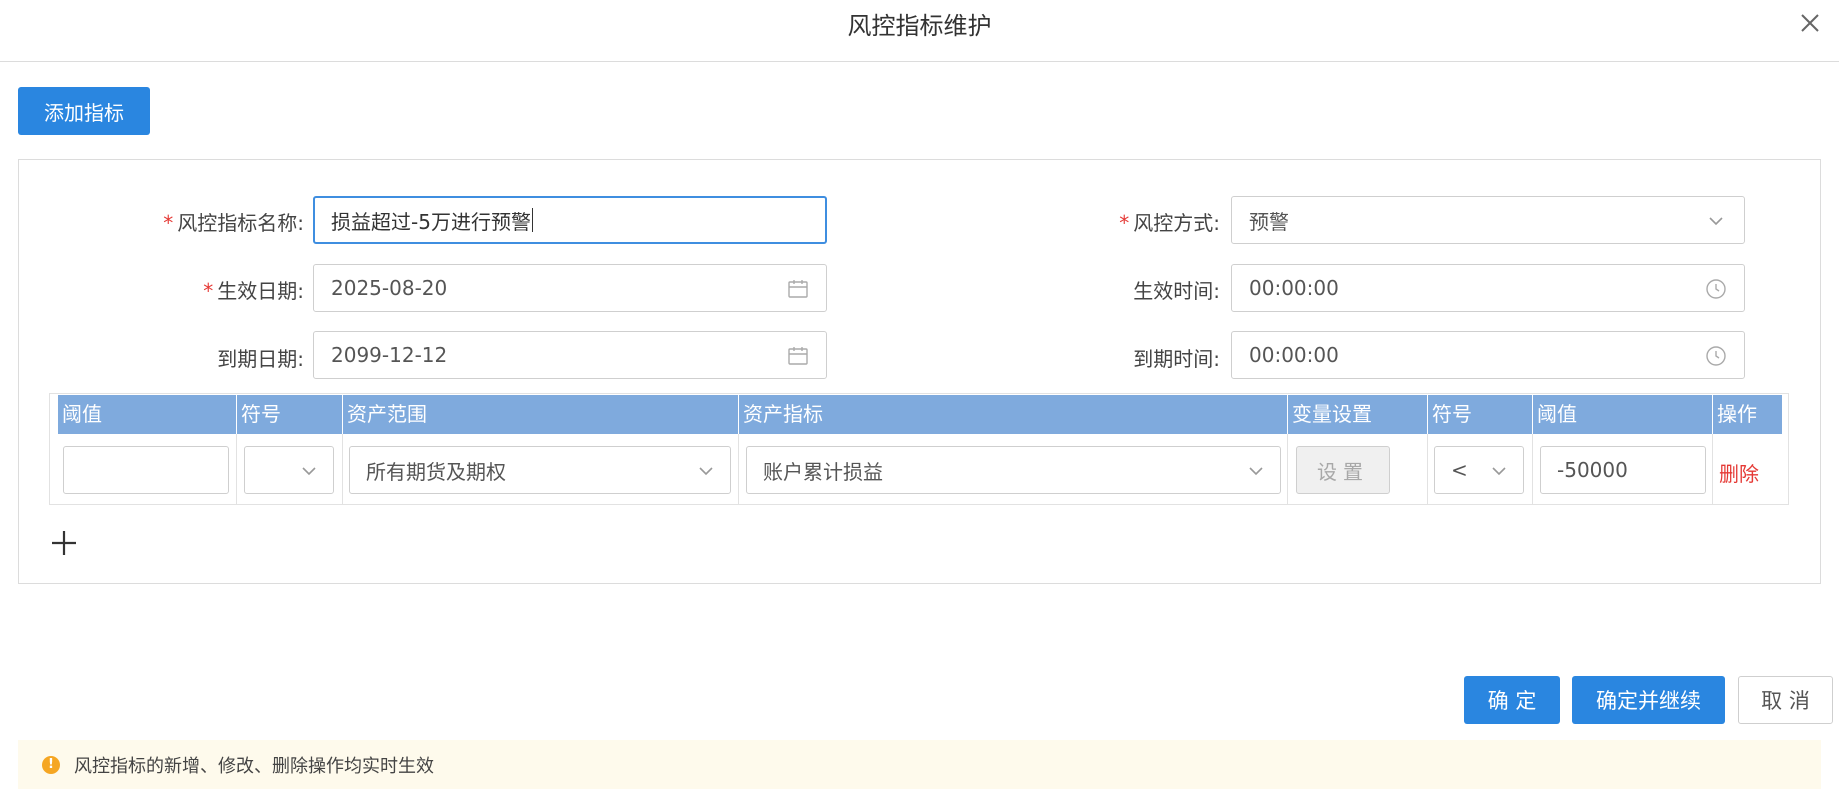  What do you see at coordinates (1013, 414) in the screenshot?
I see `column-header: 资产指标` at bounding box center [1013, 414].